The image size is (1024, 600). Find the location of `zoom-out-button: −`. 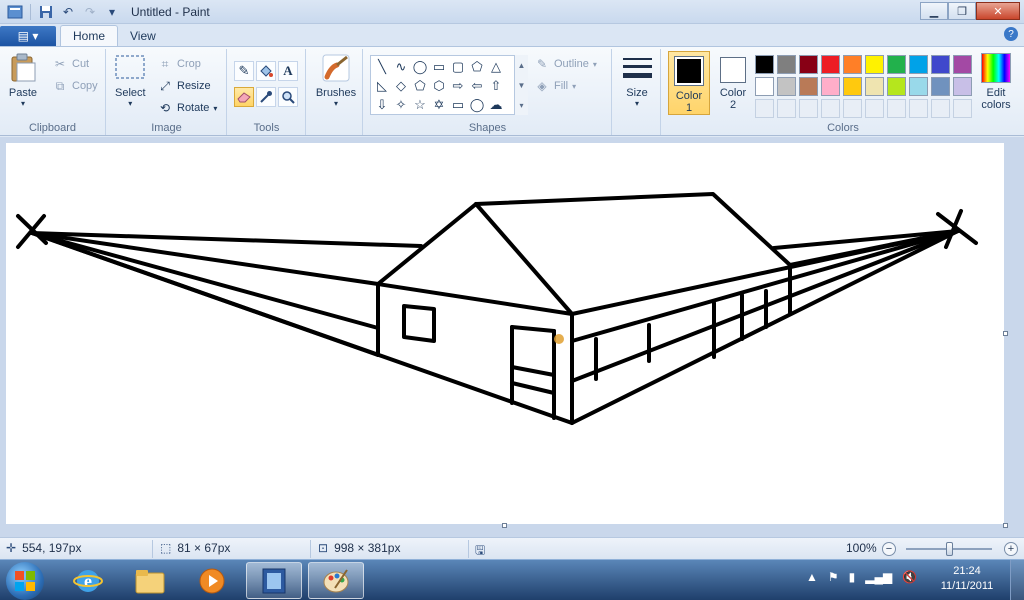

zoom-out-button: − is located at coordinates (889, 549).